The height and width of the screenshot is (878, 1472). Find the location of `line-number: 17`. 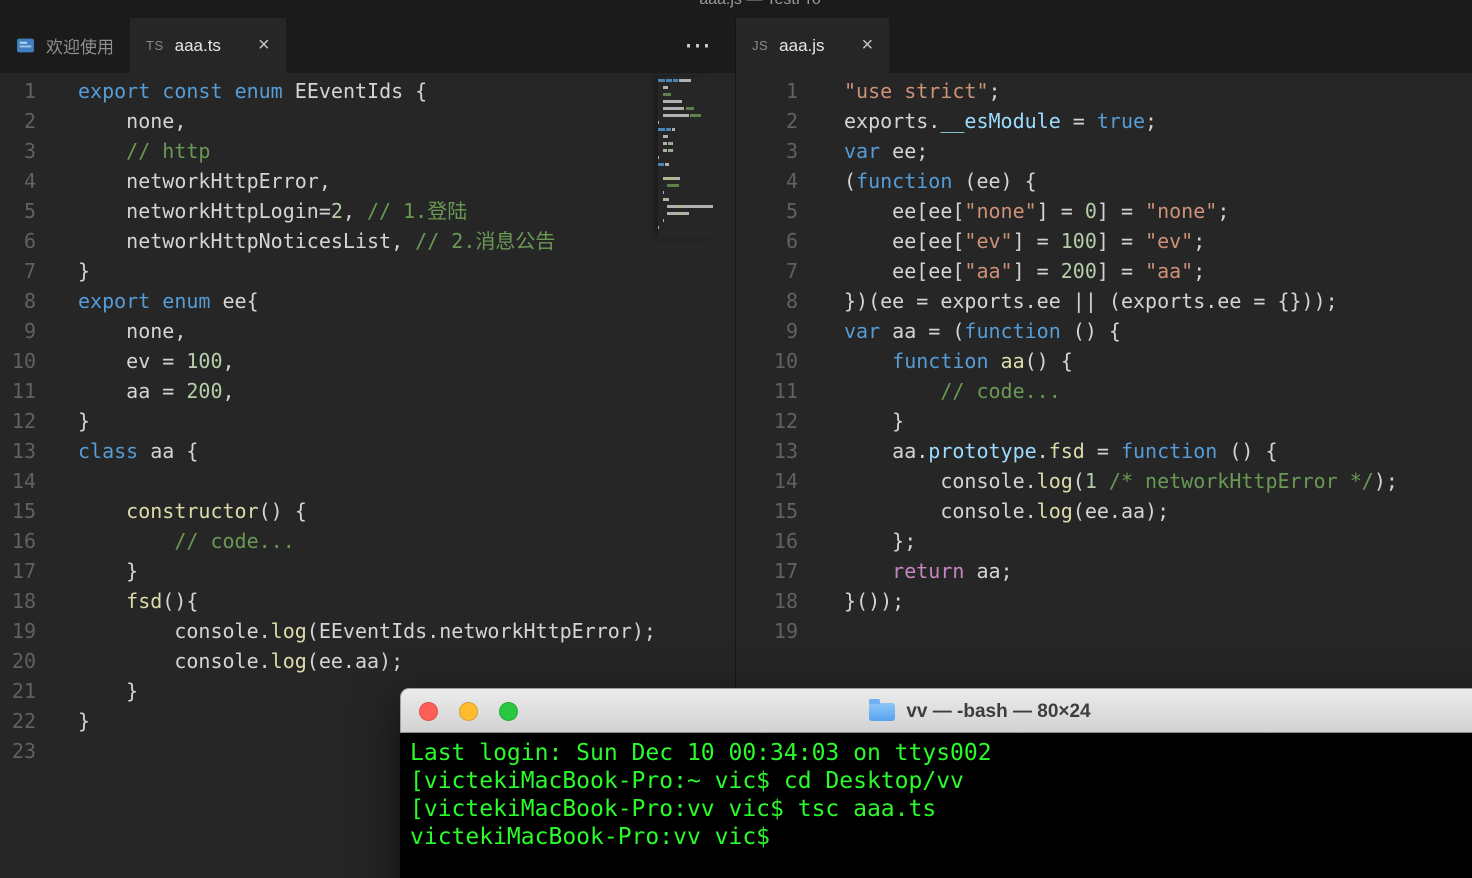

line-number: 17 is located at coordinates (23, 571).